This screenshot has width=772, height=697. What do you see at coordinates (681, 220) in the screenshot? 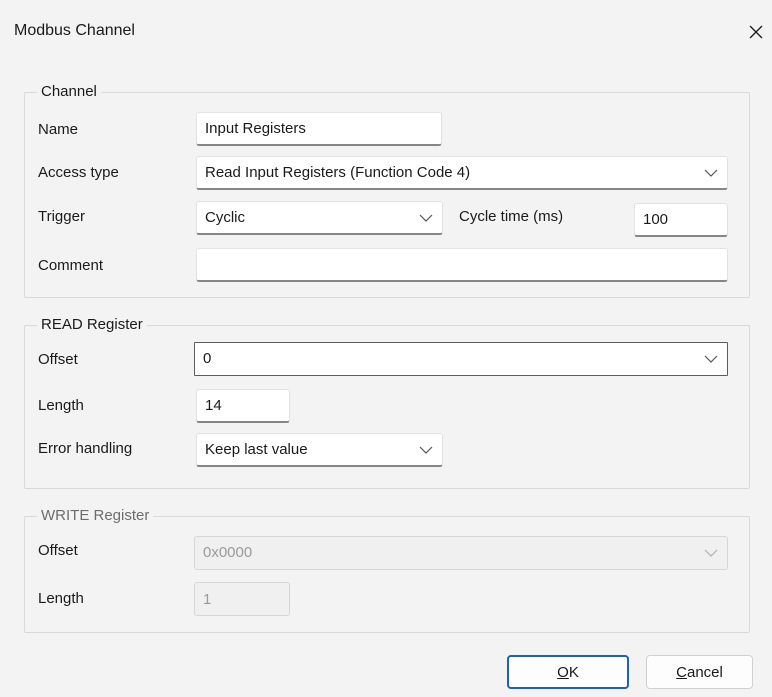
I see `cycle-time-input` at bounding box center [681, 220].